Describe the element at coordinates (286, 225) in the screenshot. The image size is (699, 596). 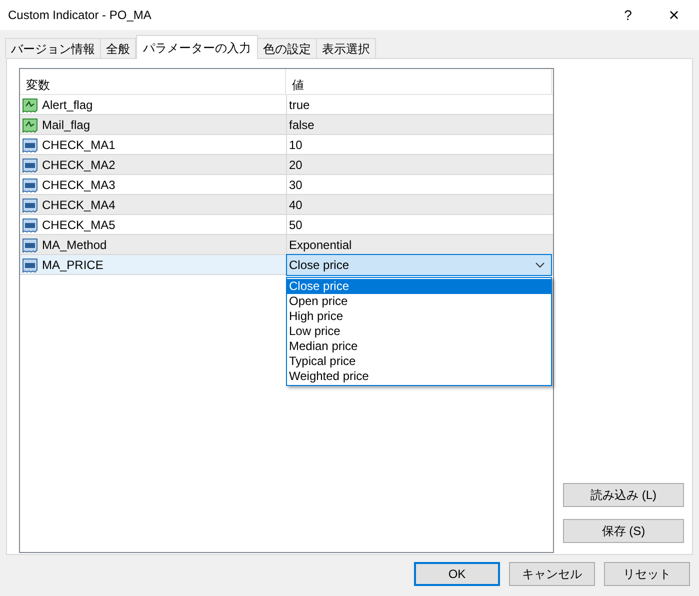
I see `table-row: CHECK_MA5 50` at that location.